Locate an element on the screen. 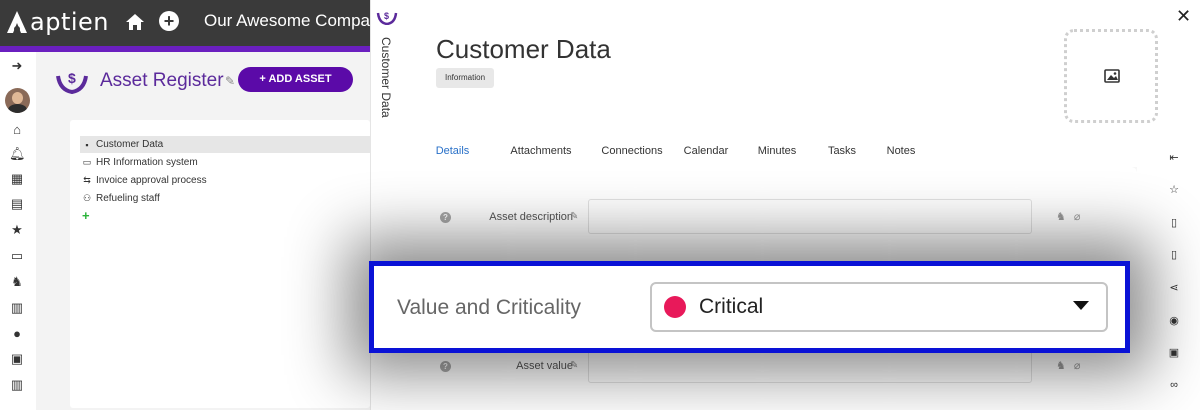  tab-notes: Notes is located at coordinates (901, 151).